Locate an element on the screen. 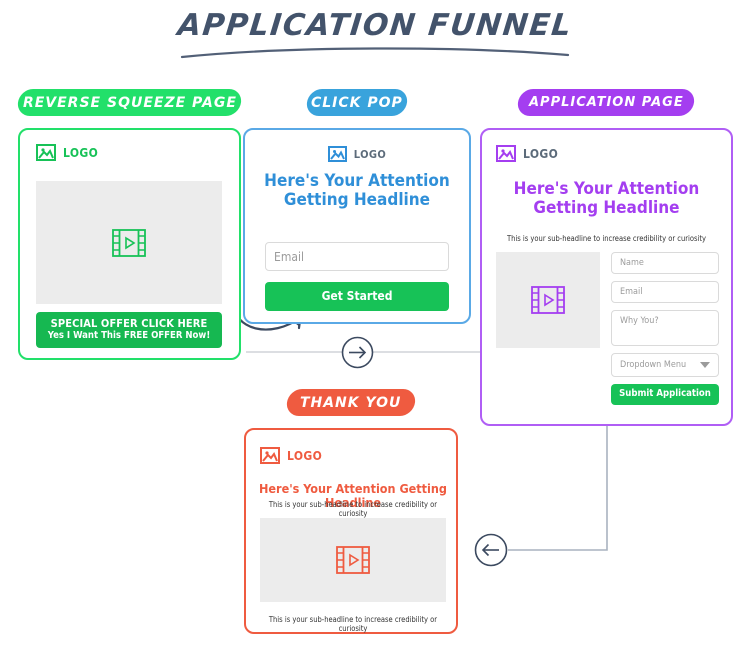  dropdown-menu-select: Dropdown Menu is located at coordinates (665, 365).